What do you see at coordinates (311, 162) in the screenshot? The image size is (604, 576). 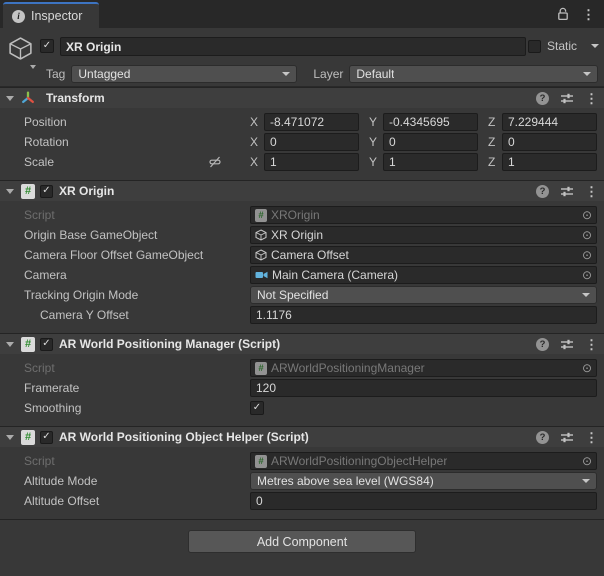 I see `scale-x-field` at bounding box center [311, 162].